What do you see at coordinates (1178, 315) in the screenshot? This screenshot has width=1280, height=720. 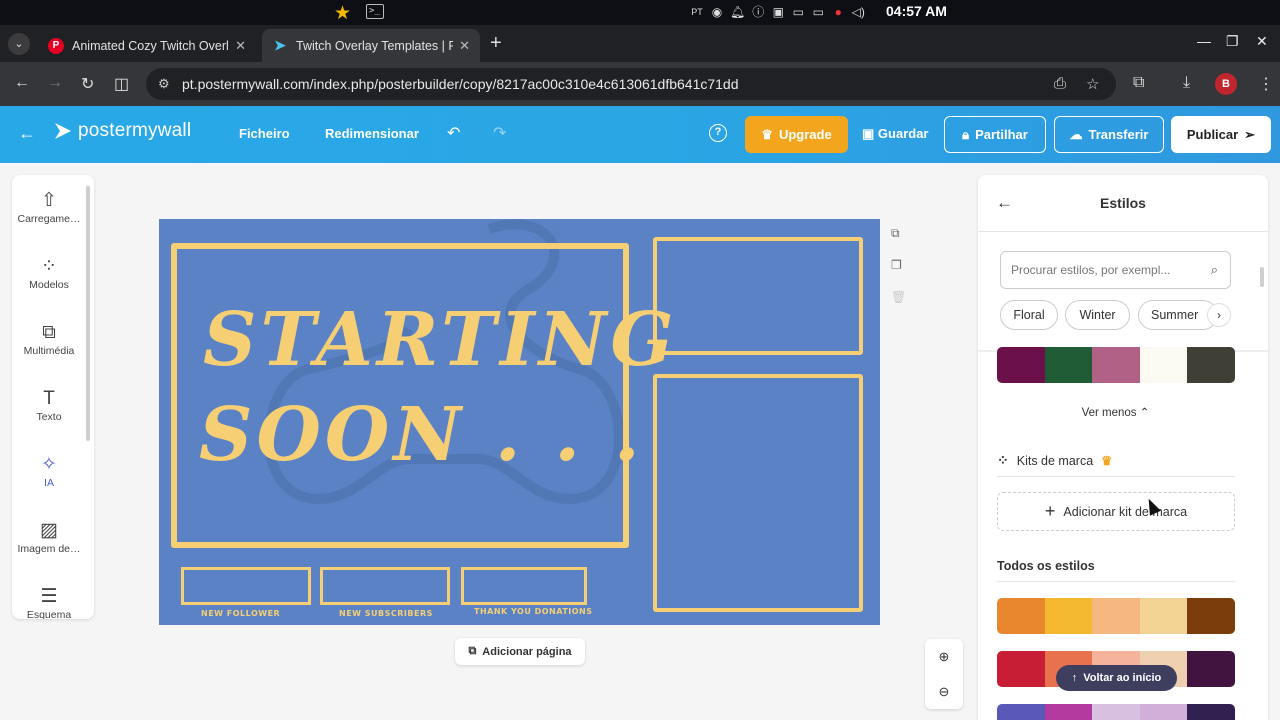 I see `chip-summer: Summer` at bounding box center [1178, 315].